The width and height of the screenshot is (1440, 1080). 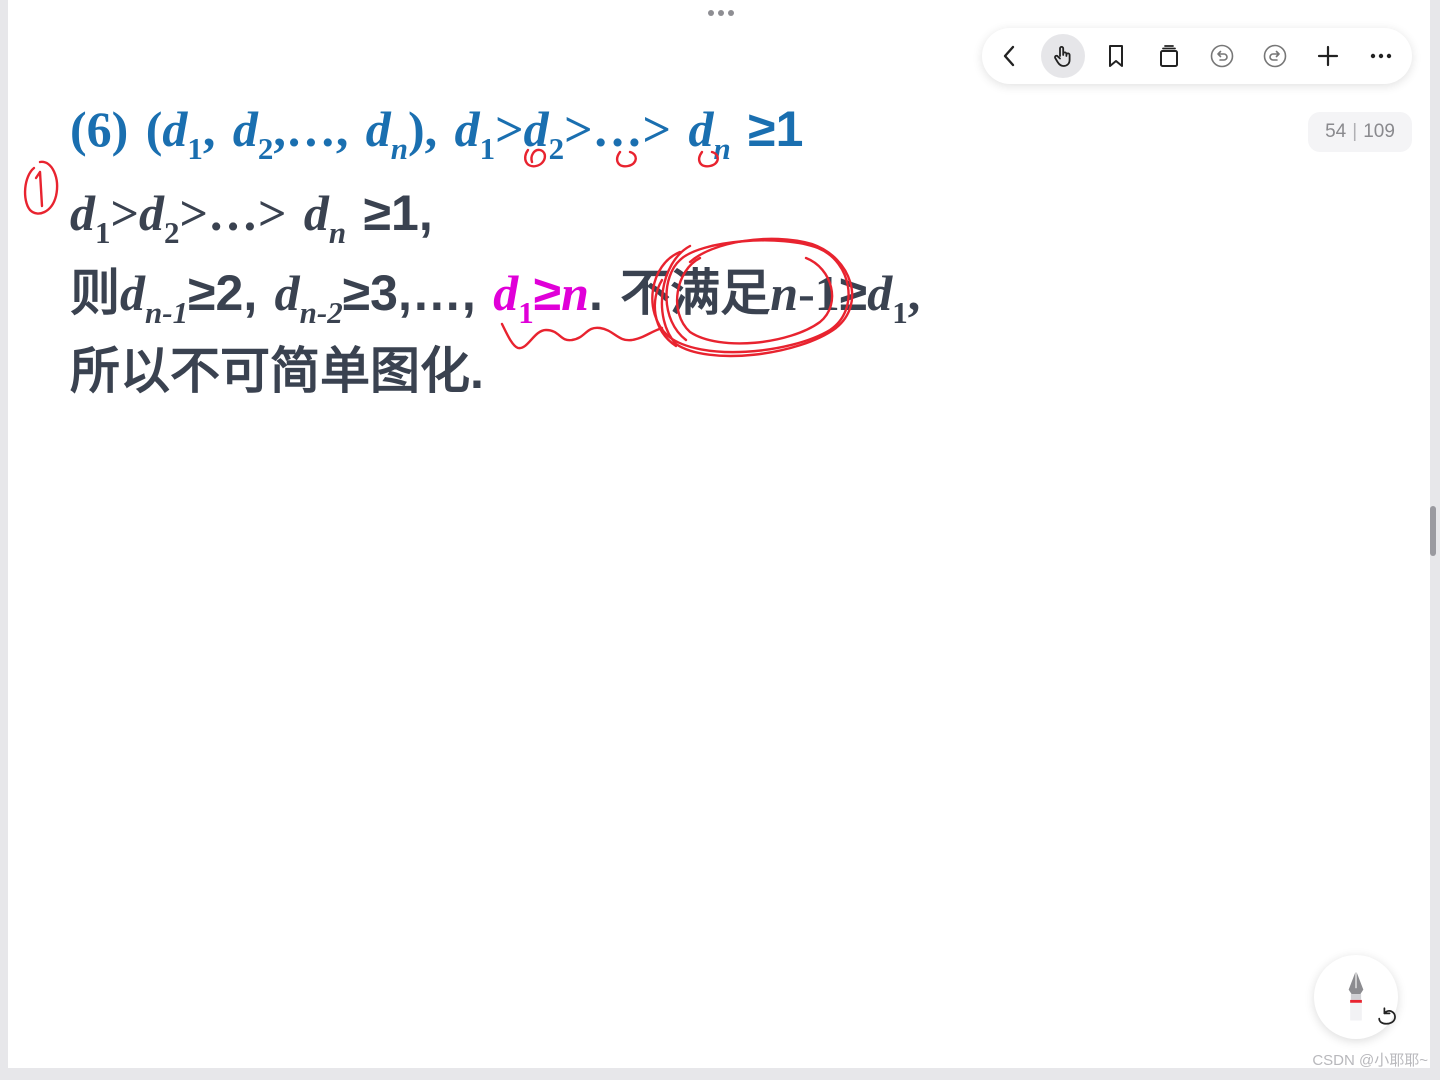 I want to click on math-line-3: 则dn-1≥2, dn-2≥3,…, d1≥n. 不满足n-1≥d1,, so click(x=495, y=296).